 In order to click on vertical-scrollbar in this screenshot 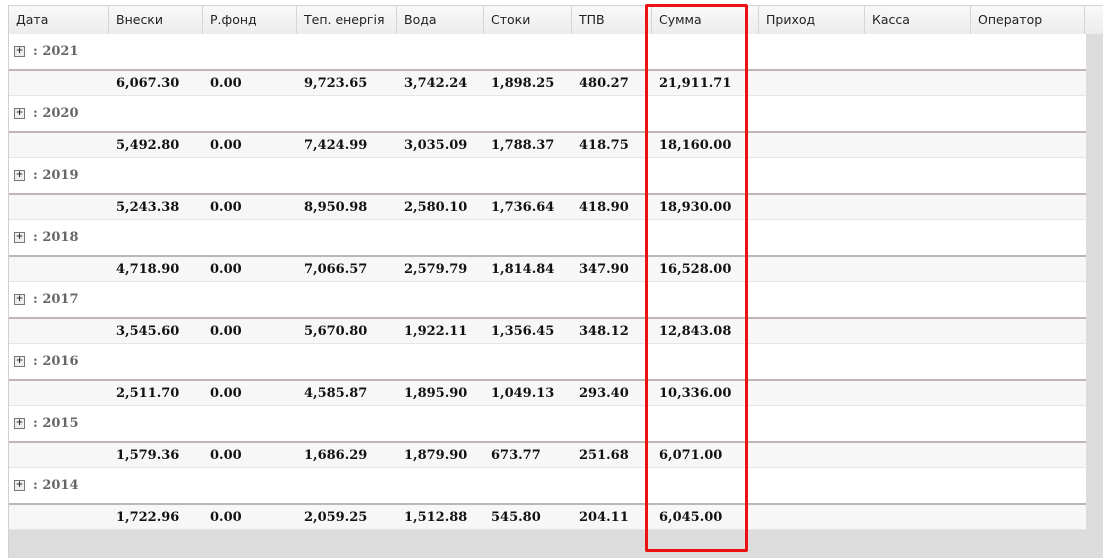, I will do `click(1094, 282)`.